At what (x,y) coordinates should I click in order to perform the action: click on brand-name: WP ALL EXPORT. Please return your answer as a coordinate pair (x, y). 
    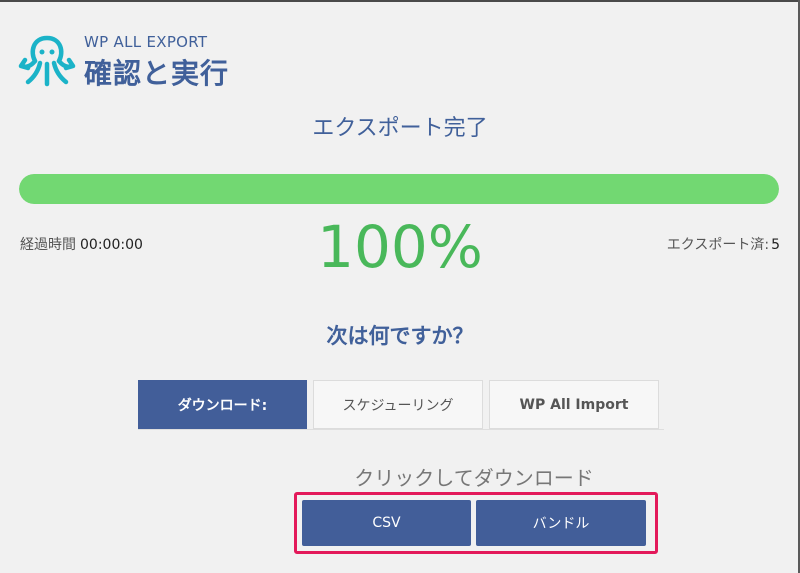
    Looking at the image, I should click on (146, 42).